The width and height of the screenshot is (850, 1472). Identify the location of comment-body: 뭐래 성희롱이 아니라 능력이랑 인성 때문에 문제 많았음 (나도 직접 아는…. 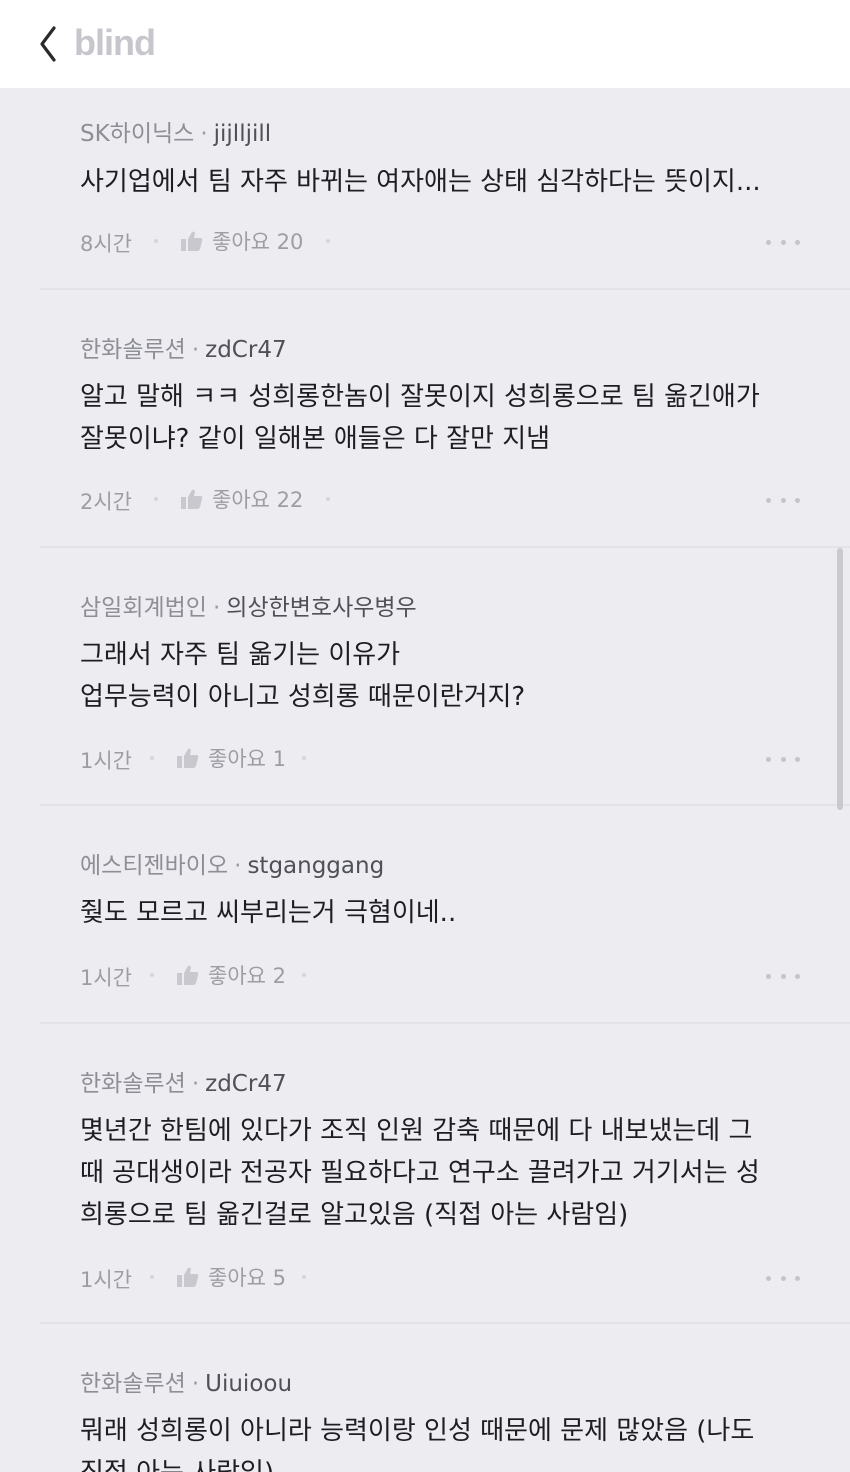
(417, 1444).